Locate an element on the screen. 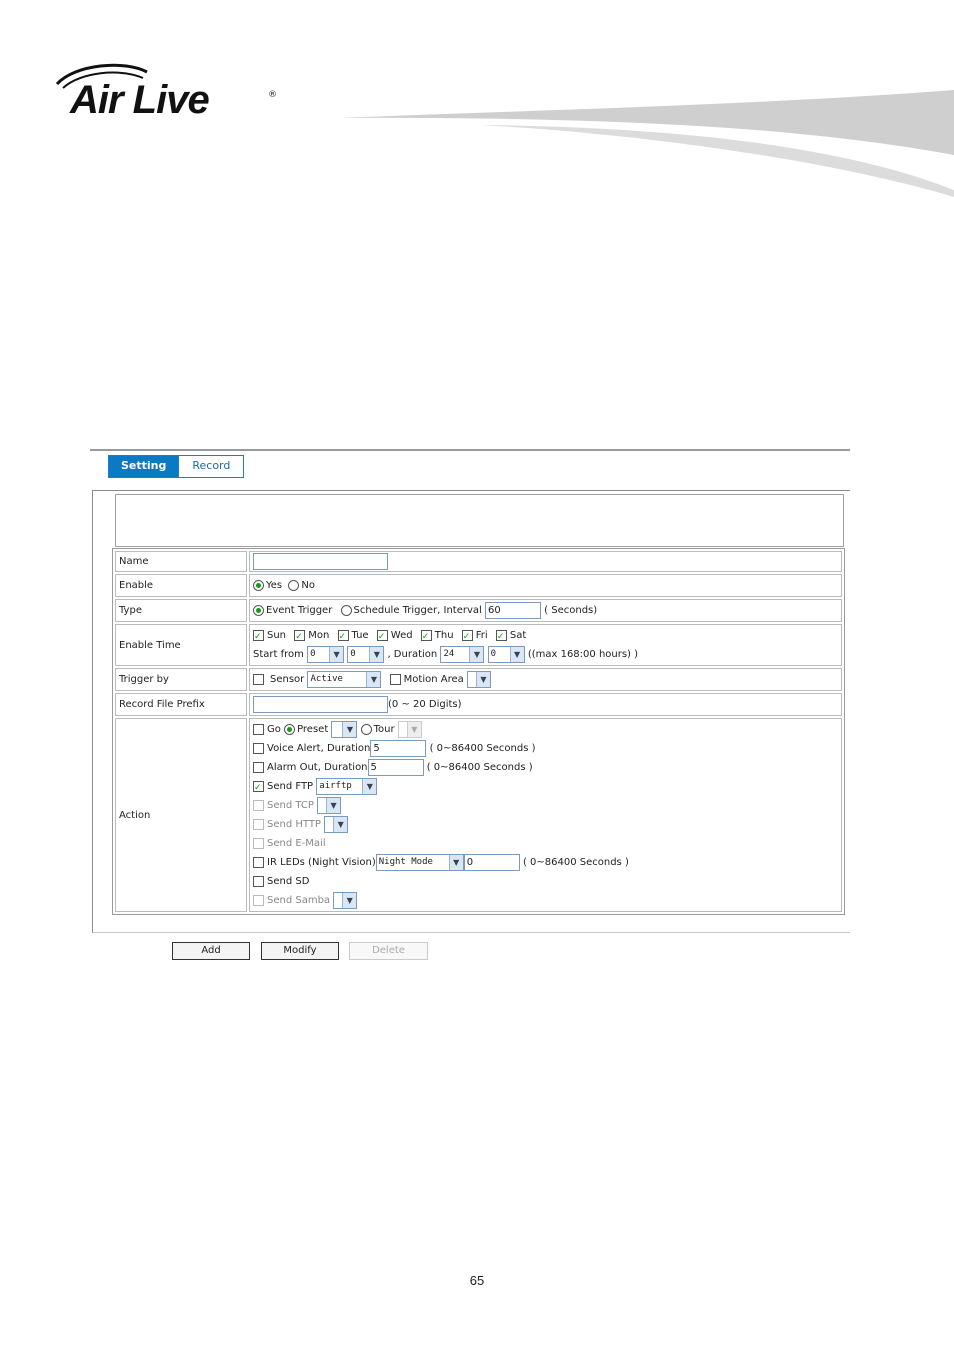 Image resolution: width=954 pixels, height=1350 pixels. go-label: Go is located at coordinates (274, 729).